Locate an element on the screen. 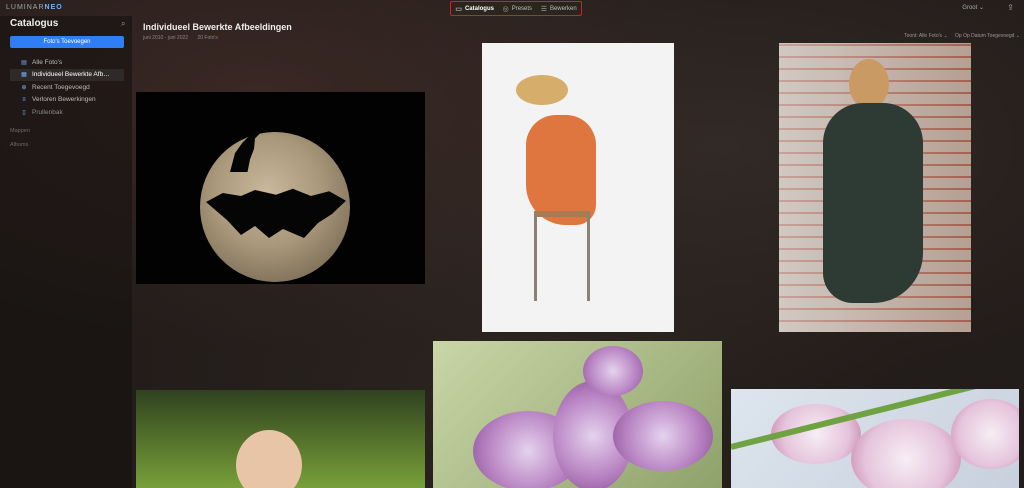  sidebar-title: Catalogus is located at coordinates (34, 23).